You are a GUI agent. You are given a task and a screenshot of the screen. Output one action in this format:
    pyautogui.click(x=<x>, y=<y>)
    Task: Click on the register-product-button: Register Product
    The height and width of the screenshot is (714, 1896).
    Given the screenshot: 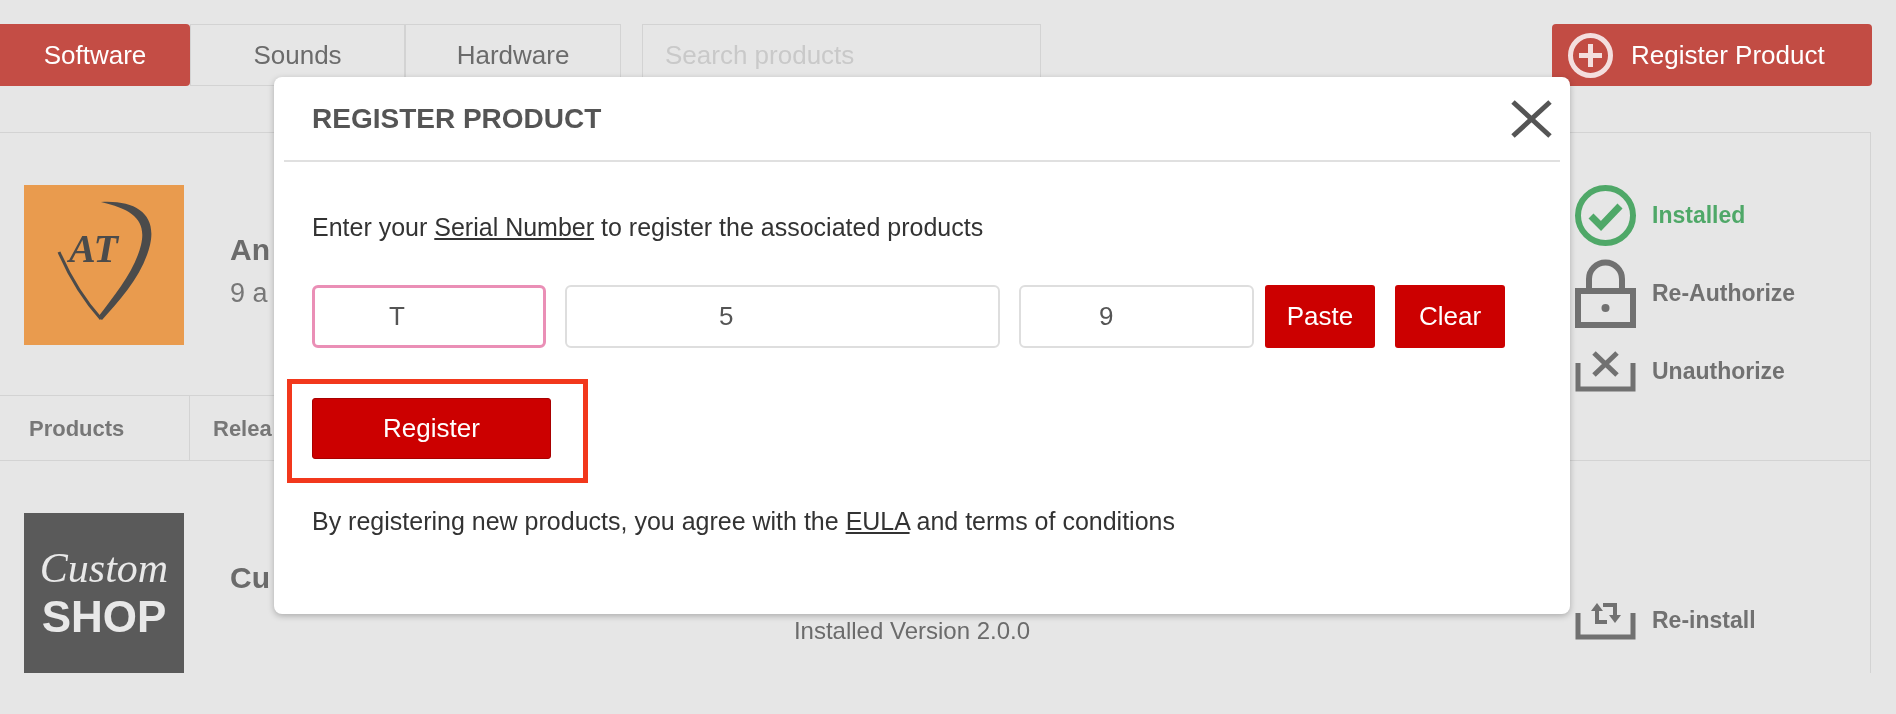 What is the action you would take?
    pyautogui.click(x=1712, y=55)
    